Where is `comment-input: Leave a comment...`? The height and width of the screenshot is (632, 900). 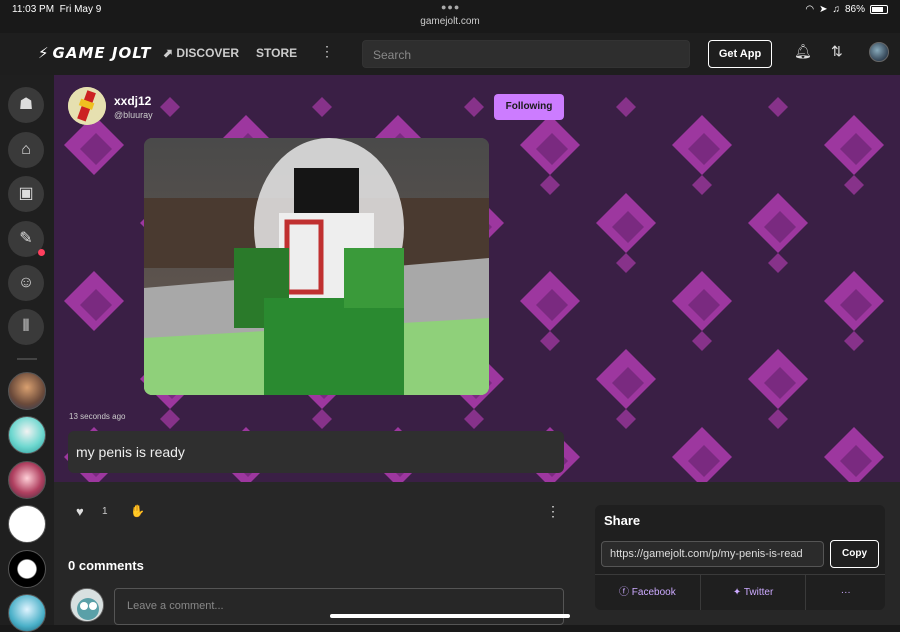
comment-input: Leave a comment... is located at coordinates (339, 606).